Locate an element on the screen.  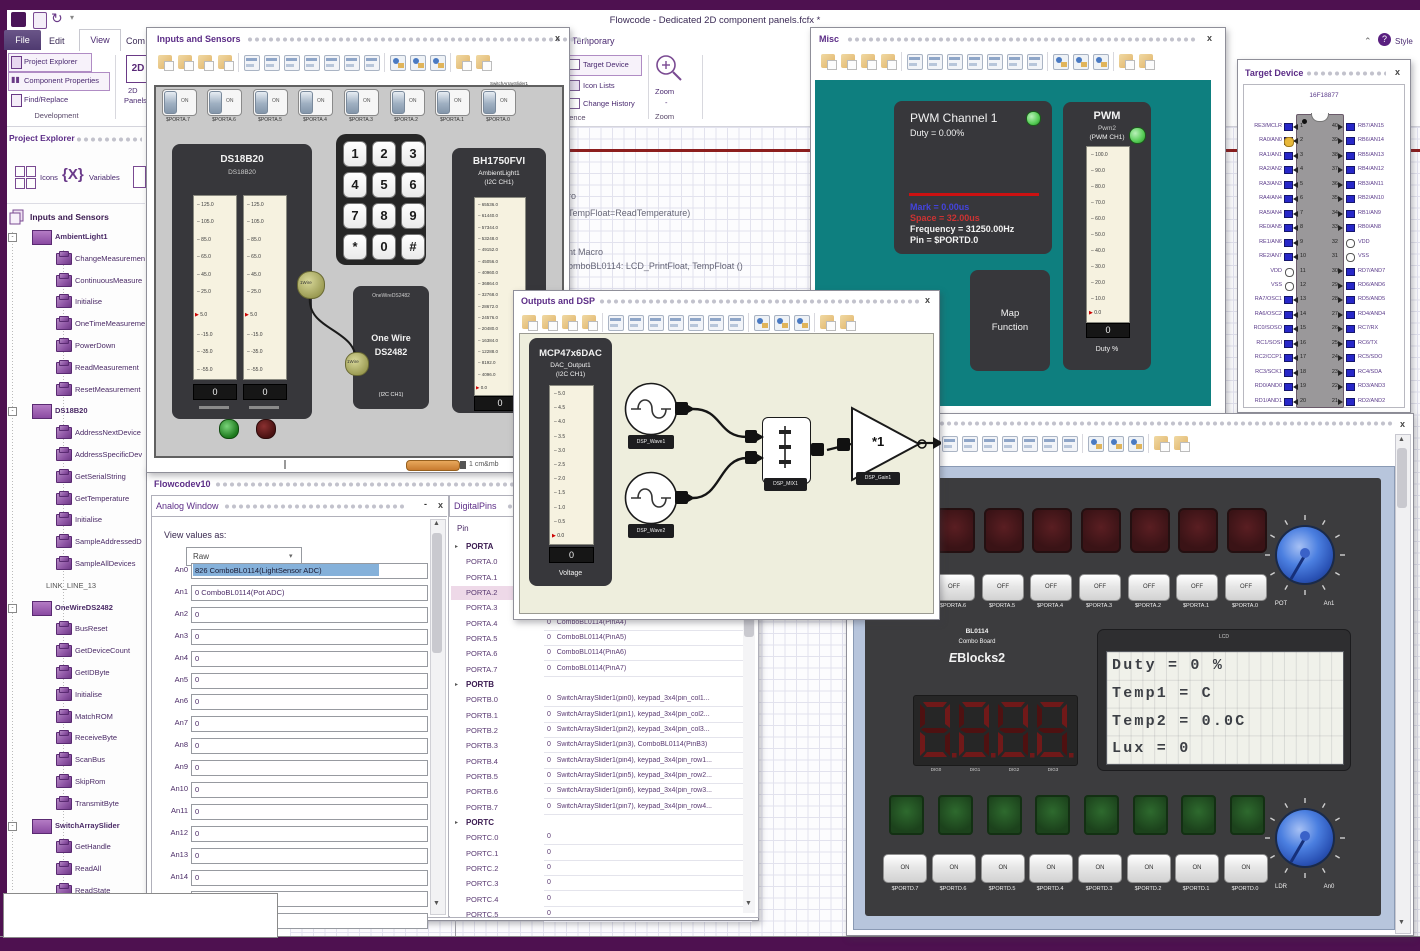
svg-text: *1 is located at coordinates (878, 441).